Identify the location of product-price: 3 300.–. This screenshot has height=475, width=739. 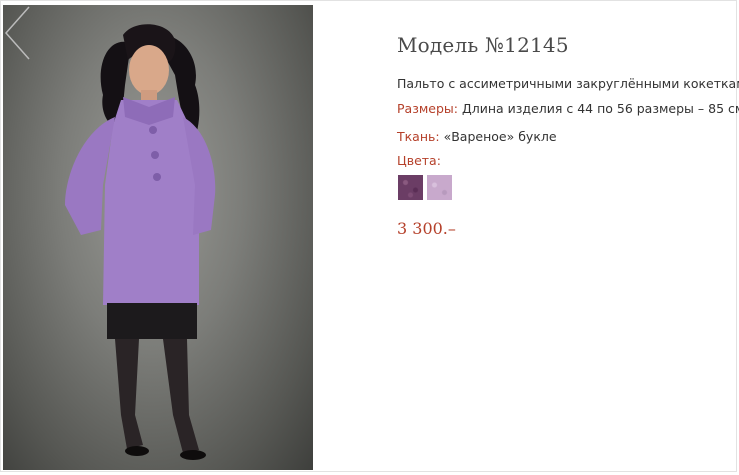
(426, 228).